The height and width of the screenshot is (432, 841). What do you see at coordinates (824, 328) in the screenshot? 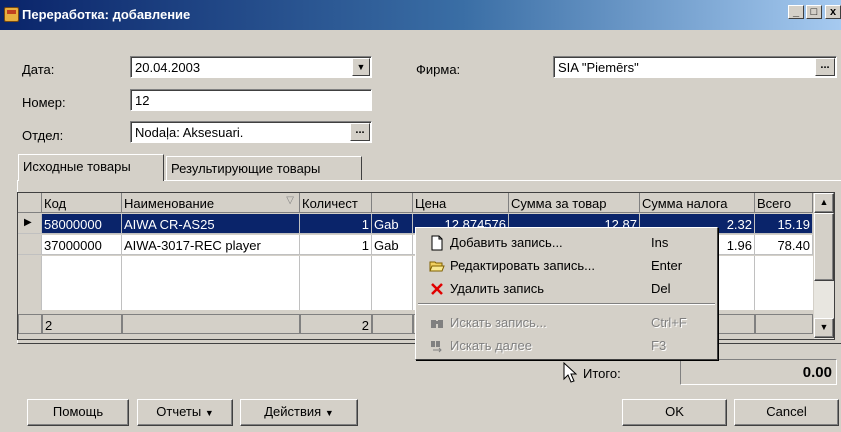
I see `scroll-down-button: ▼` at bounding box center [824, 328].